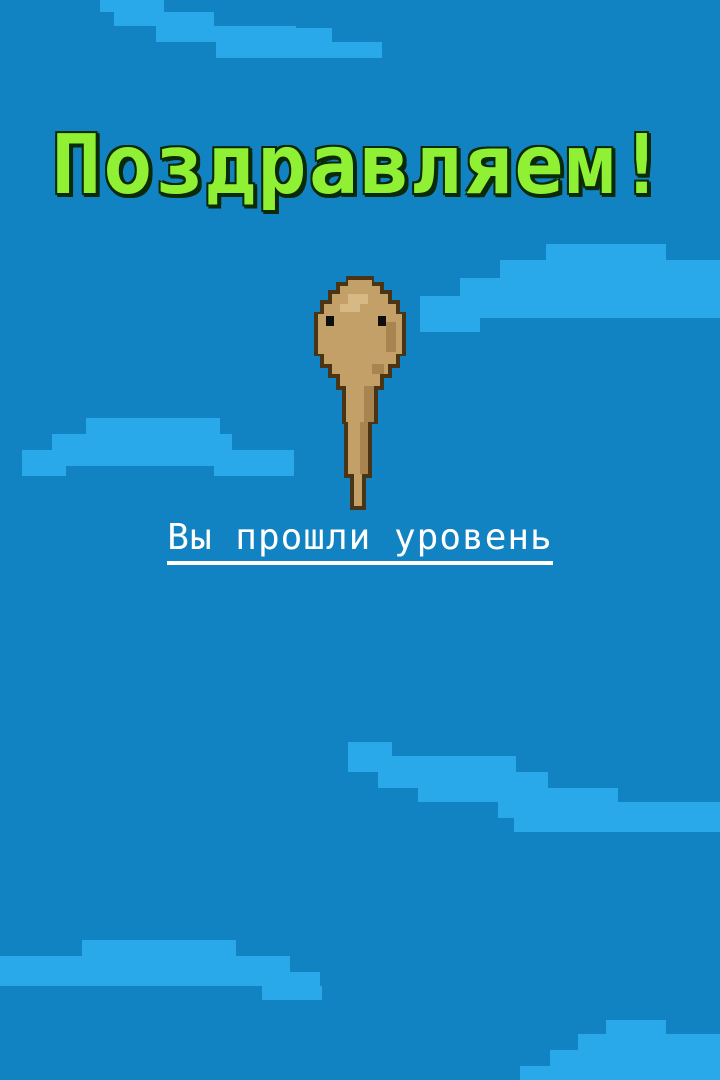  Describe the element at coordinates (534, 787) in the screenshot. I see `cloud-right-lower` at that location.